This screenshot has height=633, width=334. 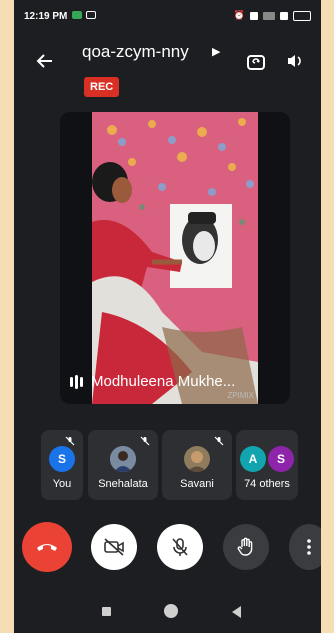 I want to click on participant-tile-you: S You, so click(x=62, y=465).